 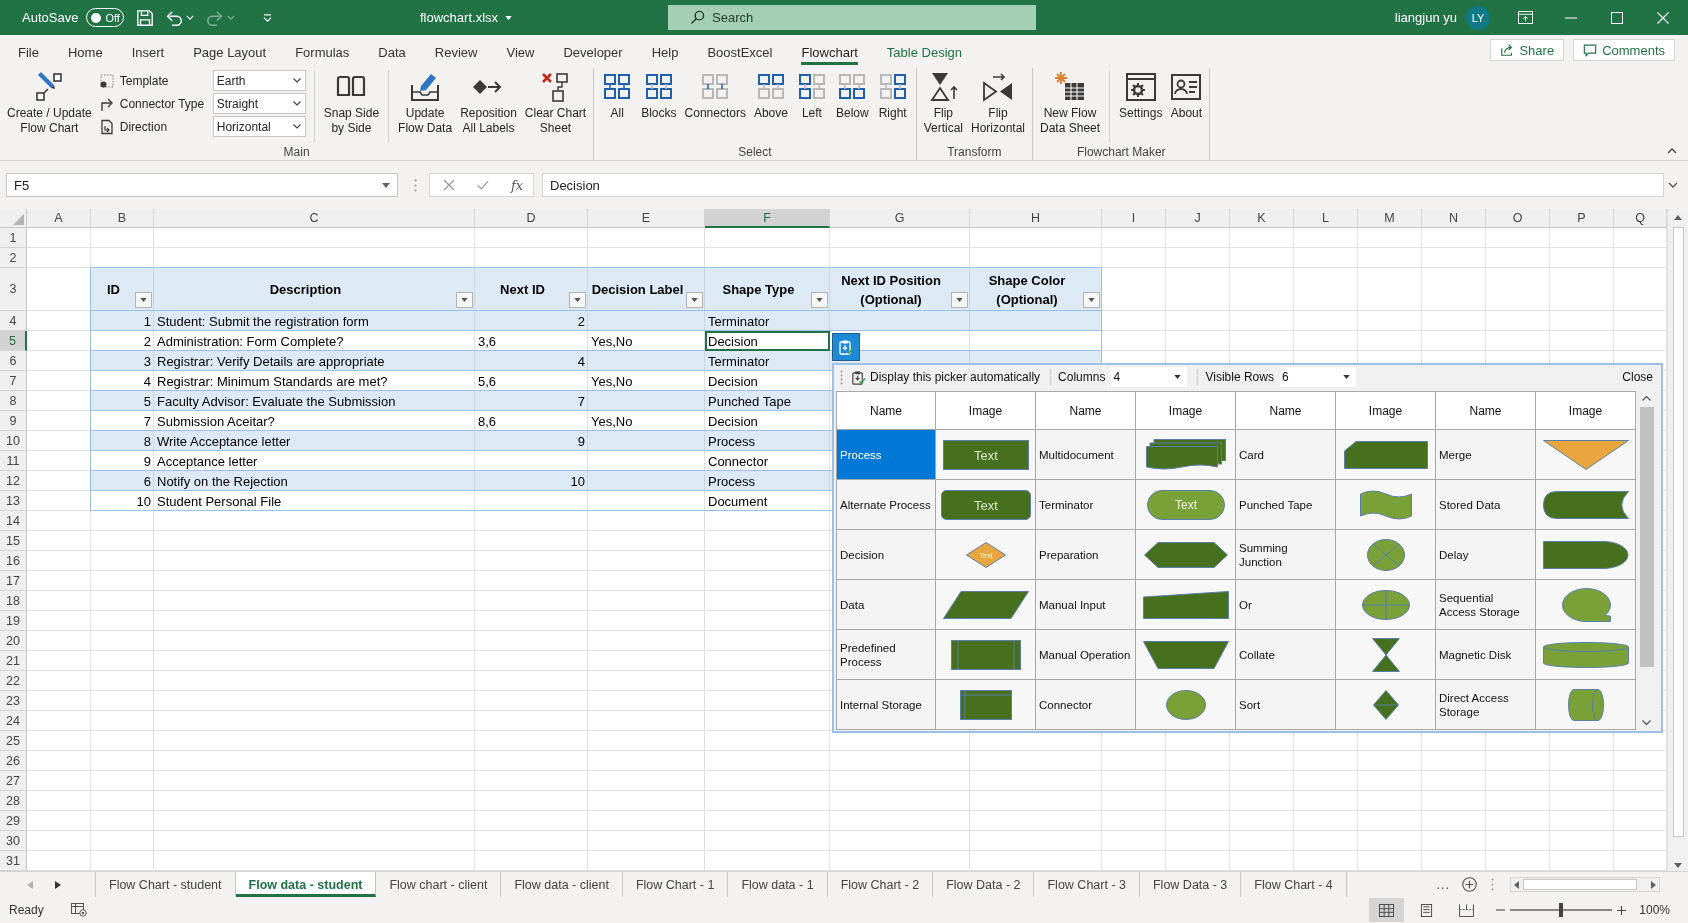 What do you see at coordinates (659, 105) in the screenshot?
I see `ribbon-button: Blocks` at bounding box center [659, 105].